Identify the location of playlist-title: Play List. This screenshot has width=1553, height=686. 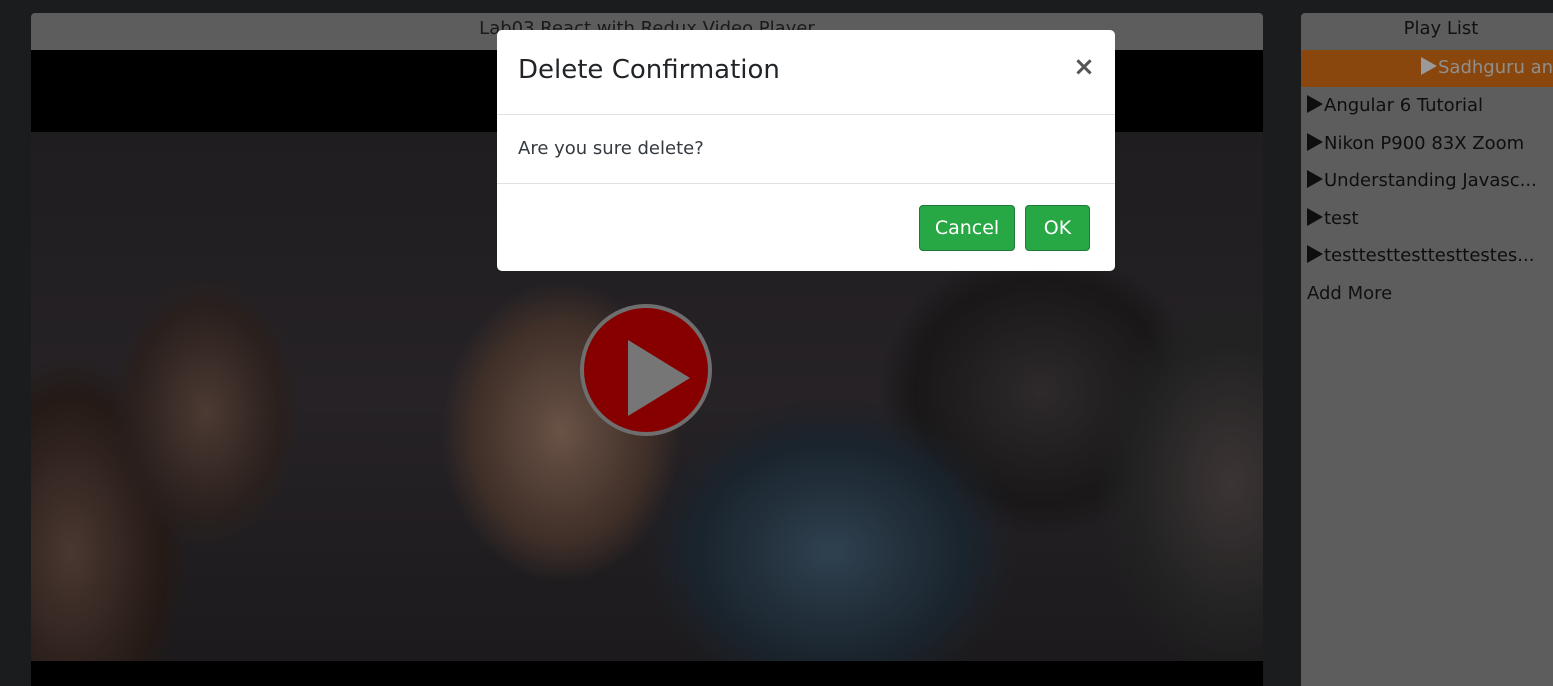
(1441, 28).